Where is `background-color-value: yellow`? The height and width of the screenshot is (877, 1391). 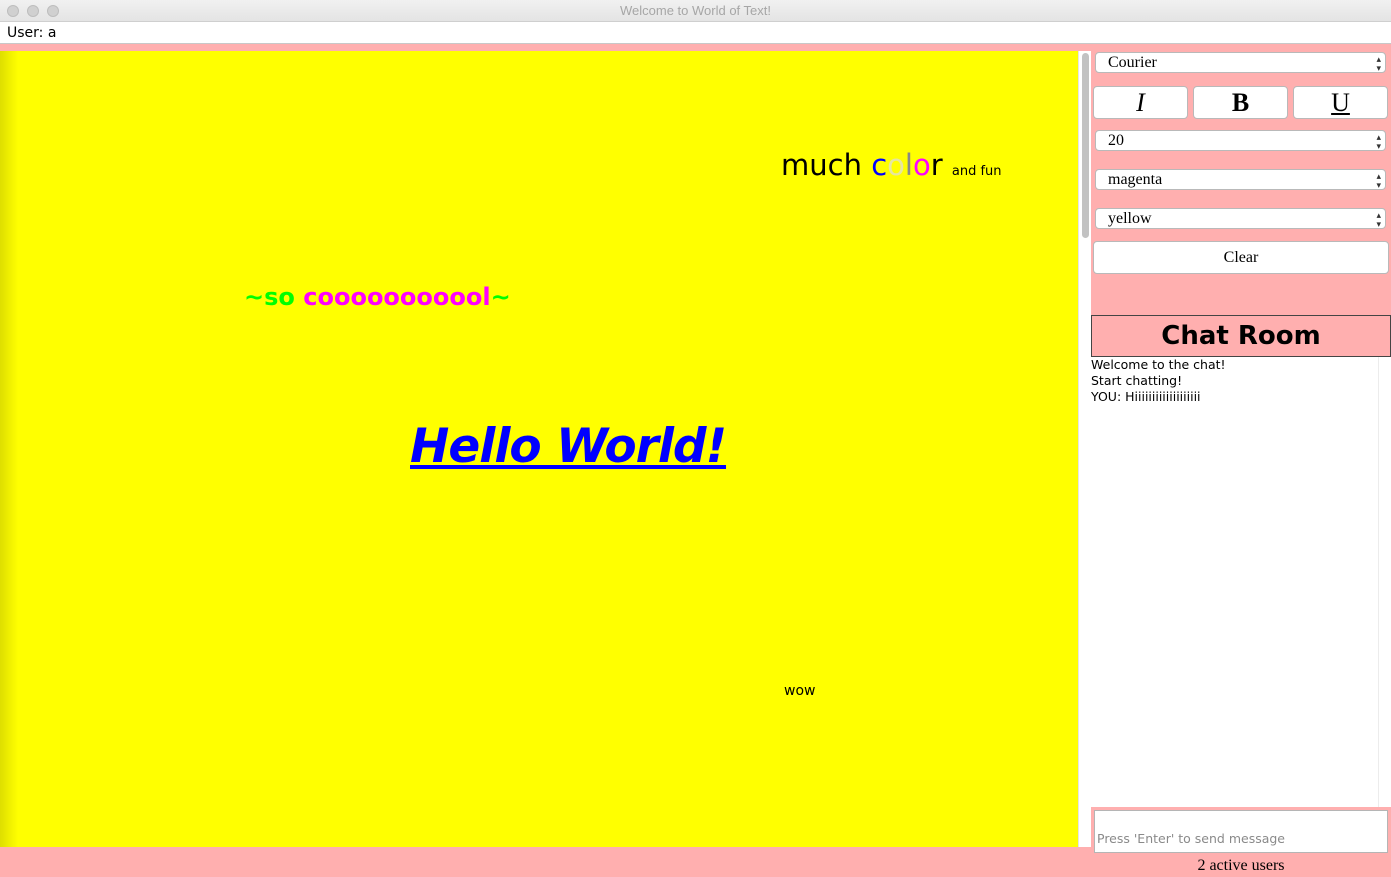 background-color-value: yellow is located at coordinates (1130, 218).